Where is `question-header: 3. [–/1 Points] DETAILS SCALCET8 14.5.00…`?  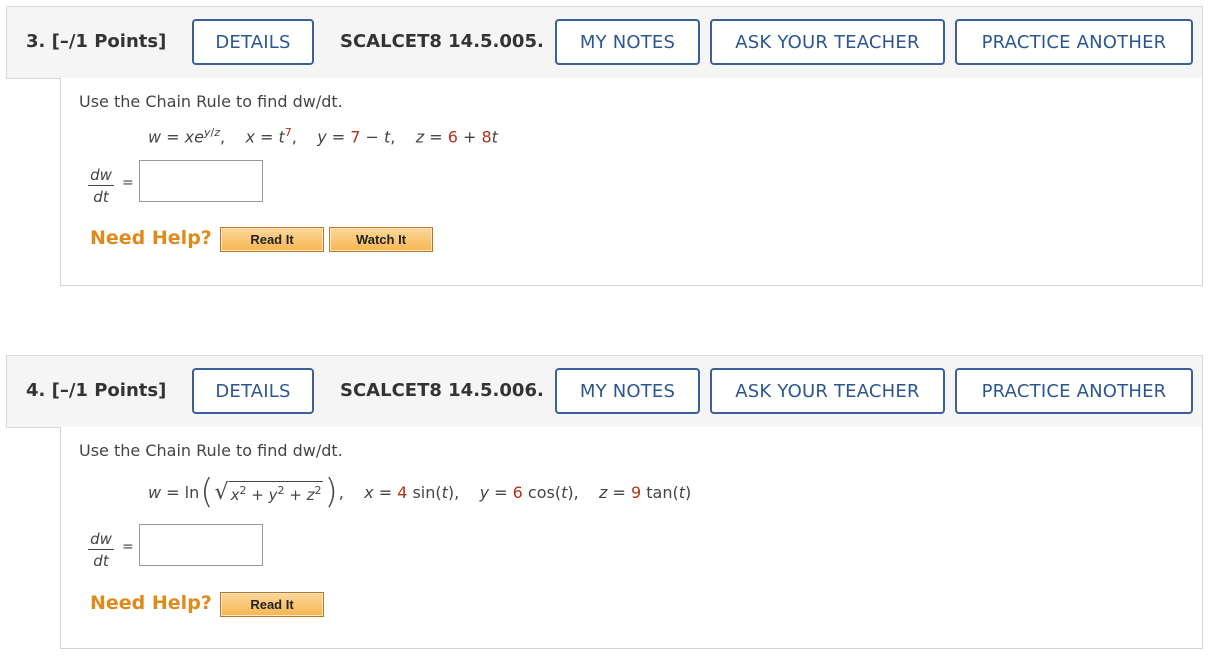
question-header: 3. [–/1 Points] DETAILS SCALCET8 14.5.00… is located at coordinates (604, 42).